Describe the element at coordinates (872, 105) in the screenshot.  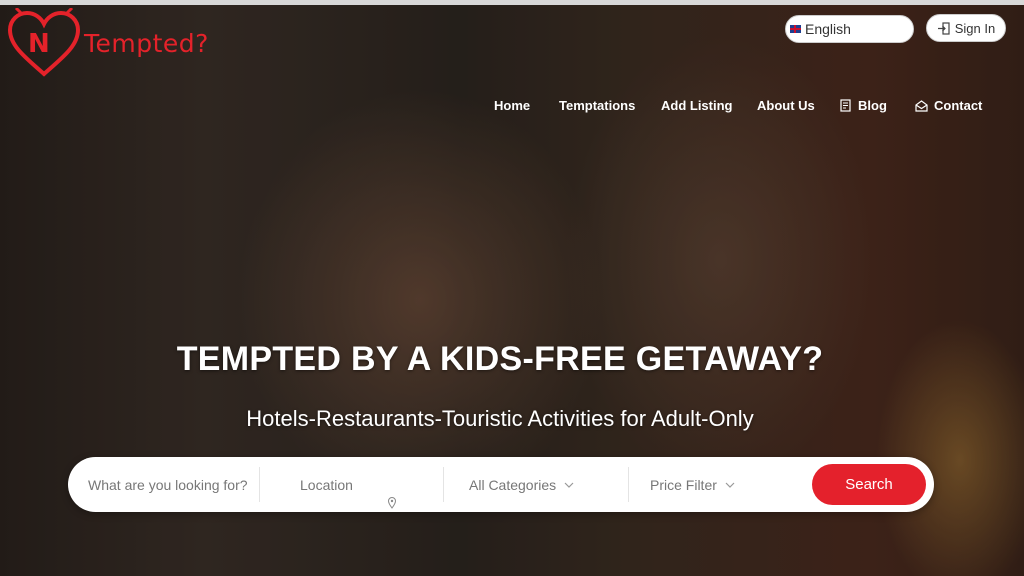
I see `nav-blog-label: Blog` at that location.